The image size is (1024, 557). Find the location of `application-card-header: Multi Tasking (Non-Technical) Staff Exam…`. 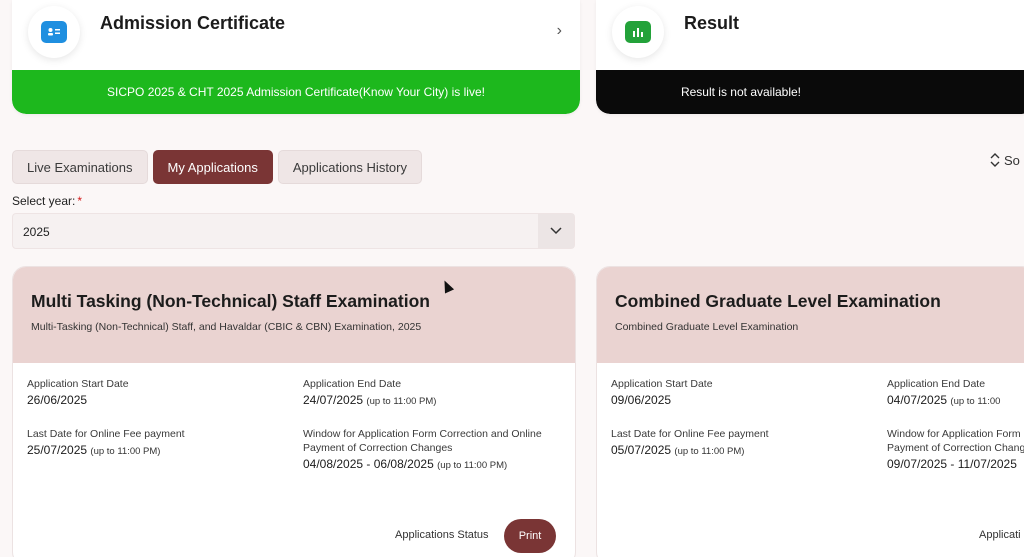

application-card-header: Multi Tasking (Non-Technical) Staff Exam… is located at coordinates (294, 315).